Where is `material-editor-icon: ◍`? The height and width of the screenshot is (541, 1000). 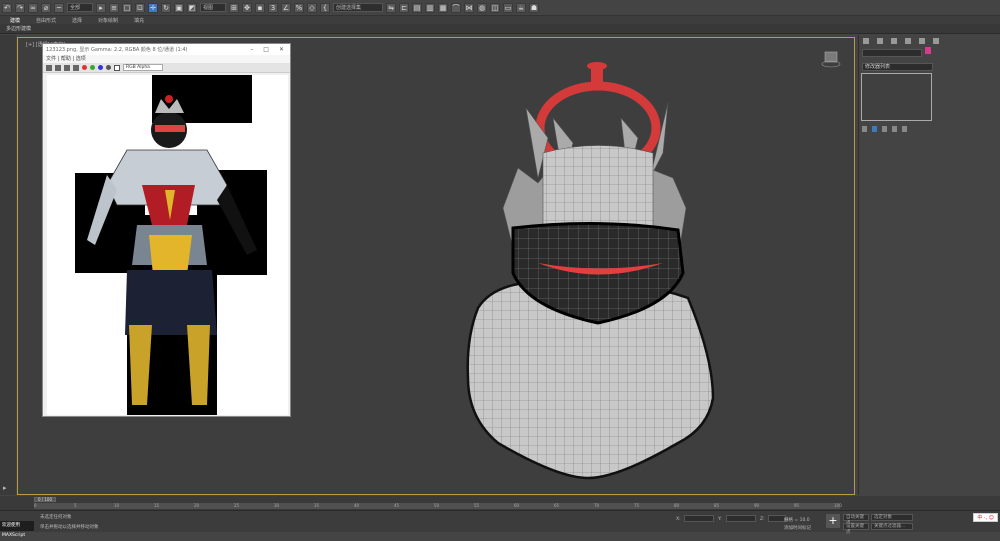
material-editor-icon: ◍ is located at coordinates (482, 7).